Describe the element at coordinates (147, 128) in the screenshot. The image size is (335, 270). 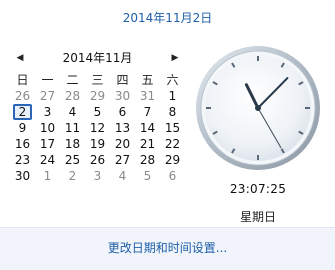
I see `calendar-day: 14` at that location.